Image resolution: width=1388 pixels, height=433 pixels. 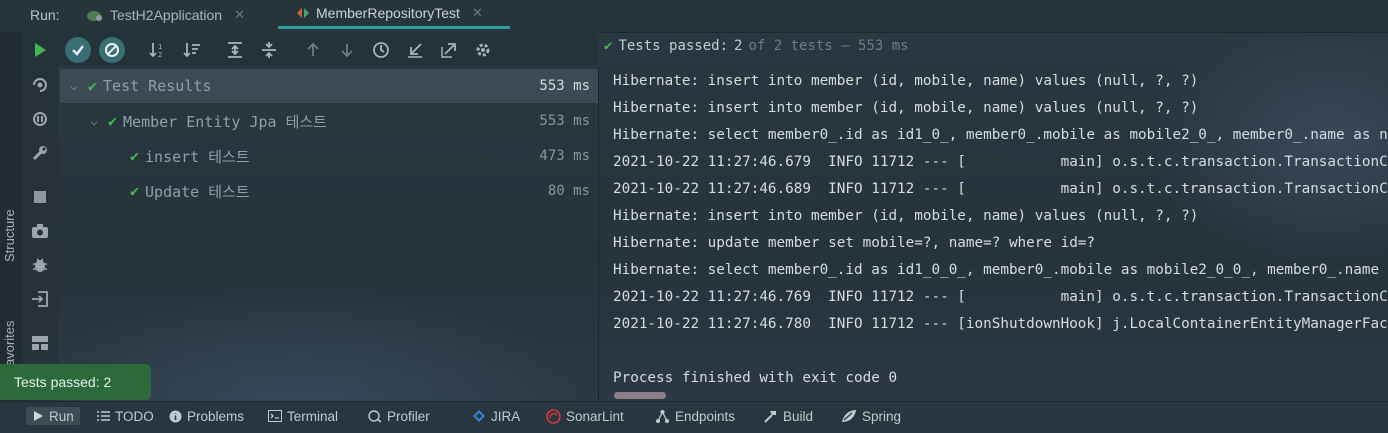 What do you see at coordinates (61, 416) in the screenshot?
I see `tool-label: Run` at bounding box center [61, 416].